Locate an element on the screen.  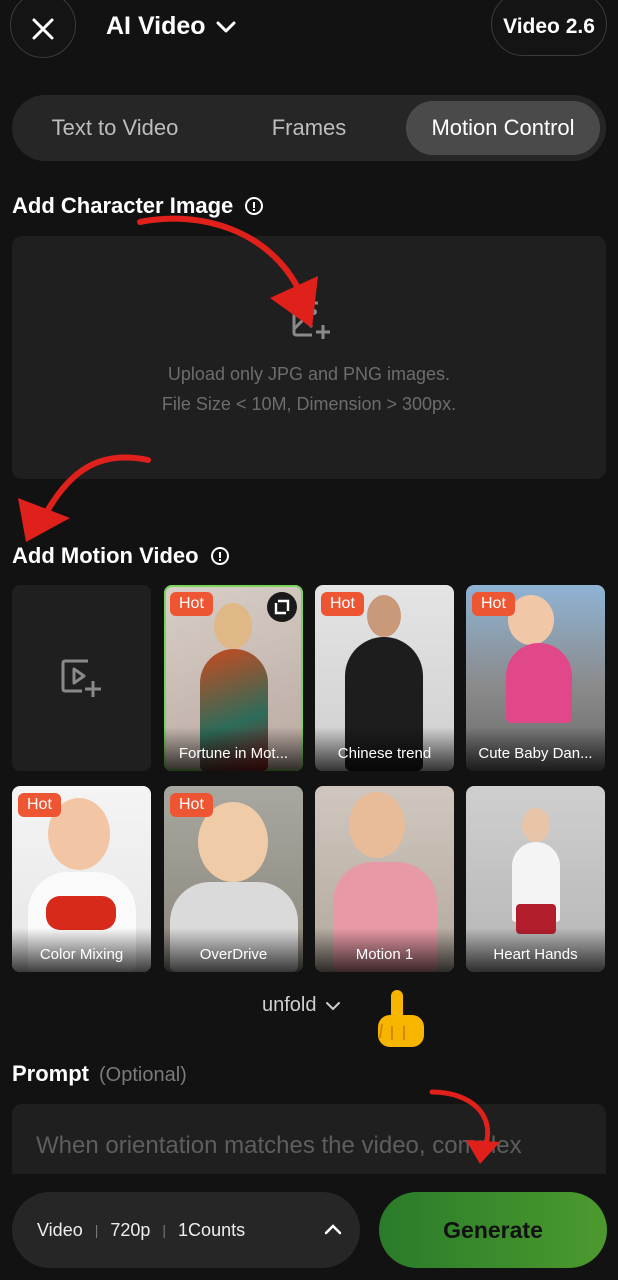
model-version-button: Video 2.6 is located at coordinates (549, 28).